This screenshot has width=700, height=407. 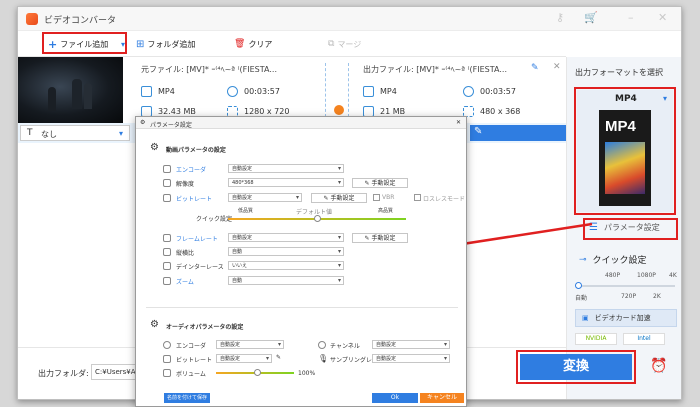 What do you see at coordinates (345, 346) in the screenshot?
I see `channel-label: チャンネル` at bounding box center [345, 346].